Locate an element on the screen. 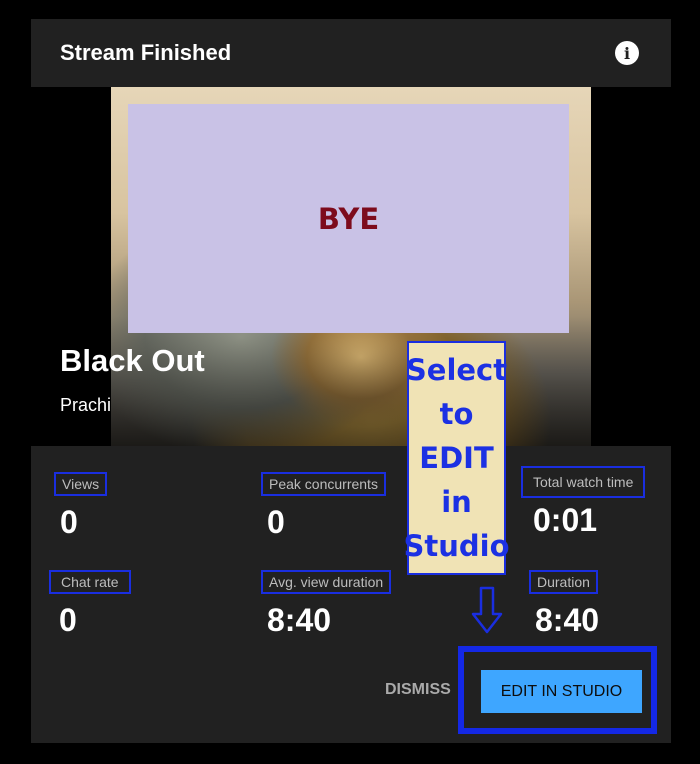 The width and height of the screenshot is (700, 764). stat-chat-rate: Chat rate 0 is located at coordinates (90, 604).